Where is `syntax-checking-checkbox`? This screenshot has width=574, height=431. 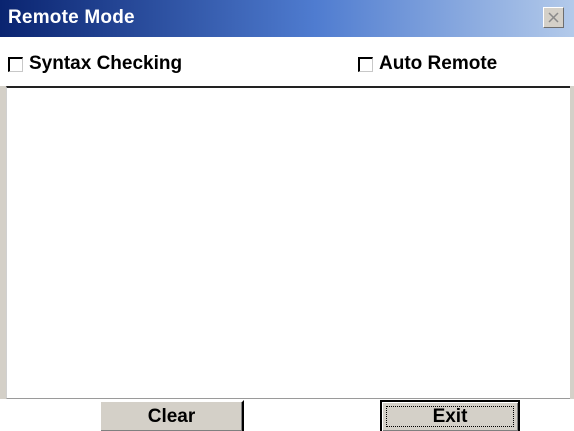 syntax-checking-checkbox is located at coordinates (15, 64).